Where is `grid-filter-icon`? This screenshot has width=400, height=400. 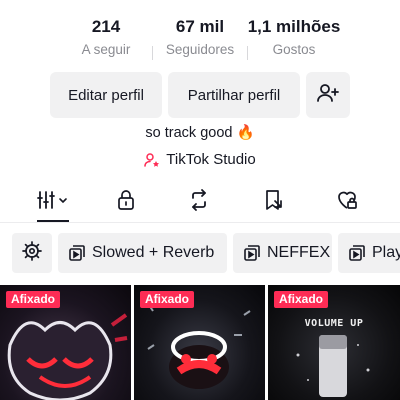 grid-filter-icon is located at coordinates (53, 202).